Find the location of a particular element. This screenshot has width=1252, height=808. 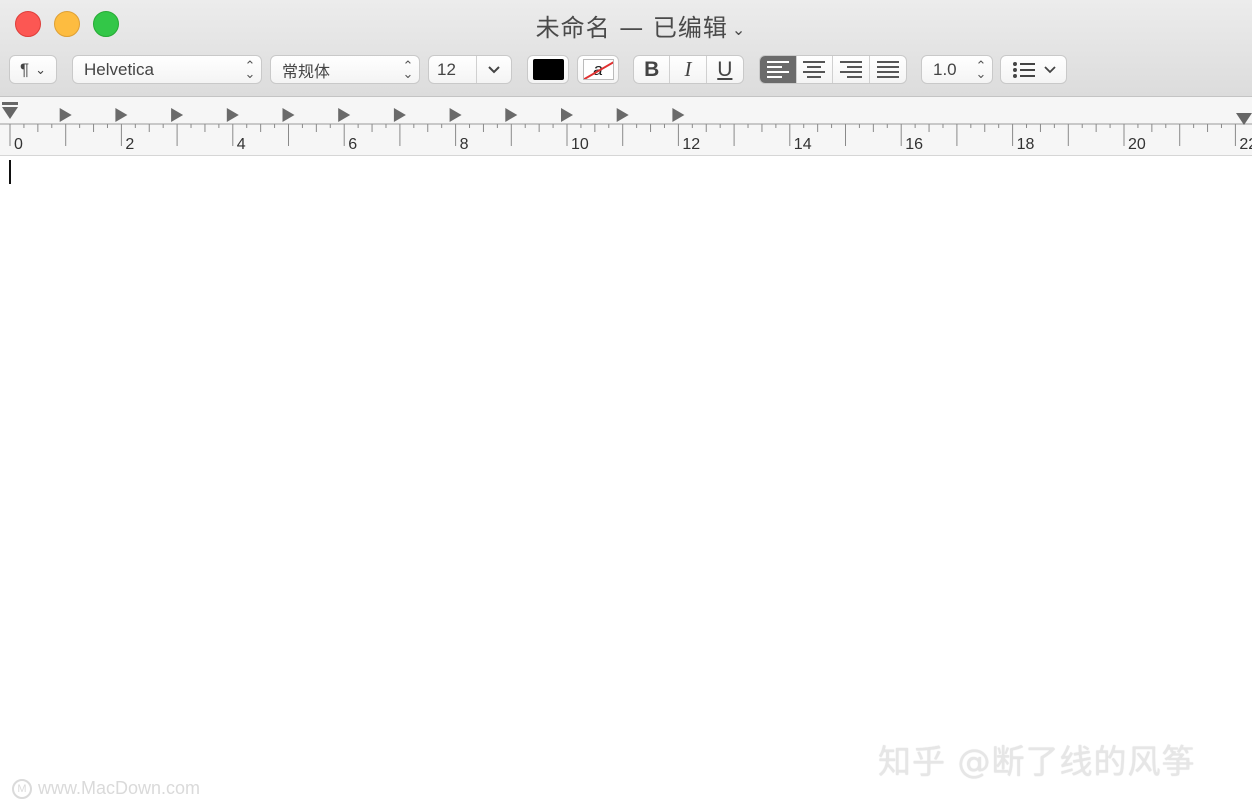

align-left-button is located at coordinates (778, 69).